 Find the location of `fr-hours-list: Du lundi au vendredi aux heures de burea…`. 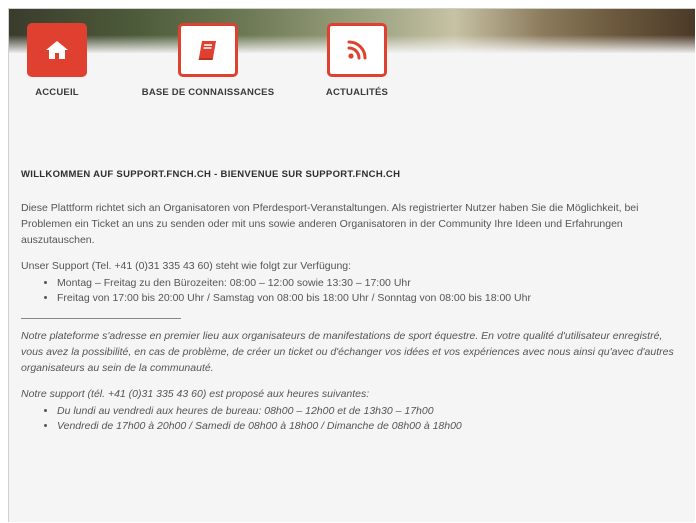

fr-hours-list: Du lundi au vendredi aux heures de burea… is located at coordinates (351, 419).